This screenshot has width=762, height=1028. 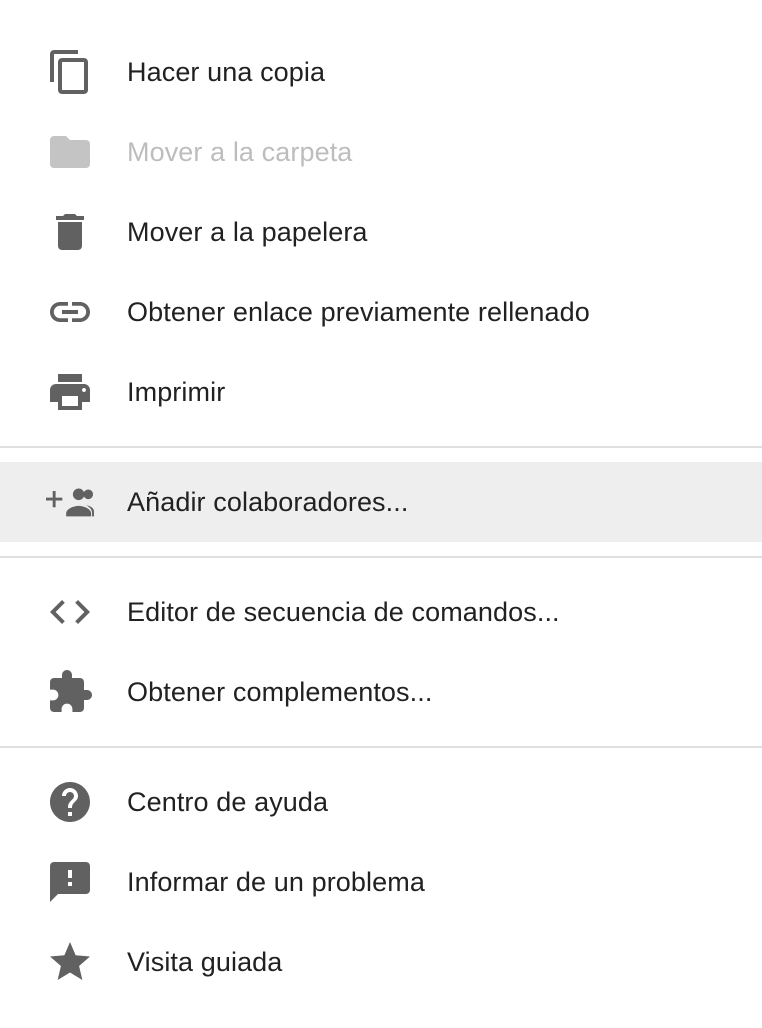 What do you see at coordinates (176, 391) in the screenshot?
I see `menu-item-label: Imprimir` at bounding box center [176, 391].